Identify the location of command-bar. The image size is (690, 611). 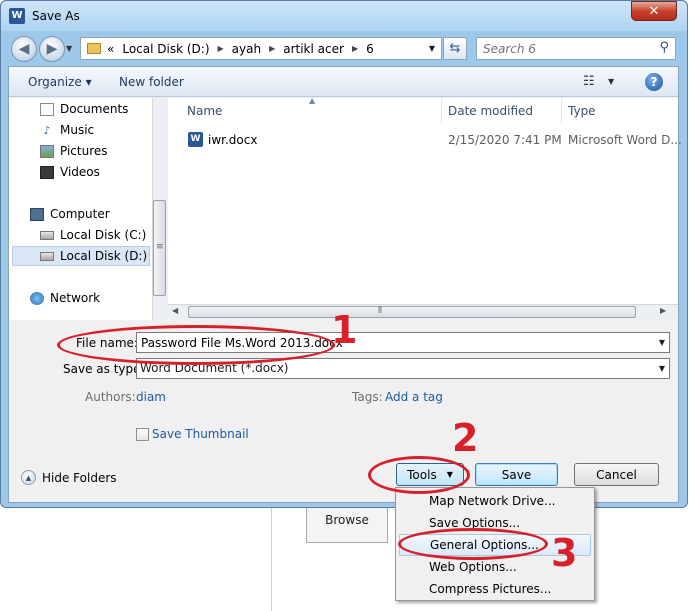
(343, 82).